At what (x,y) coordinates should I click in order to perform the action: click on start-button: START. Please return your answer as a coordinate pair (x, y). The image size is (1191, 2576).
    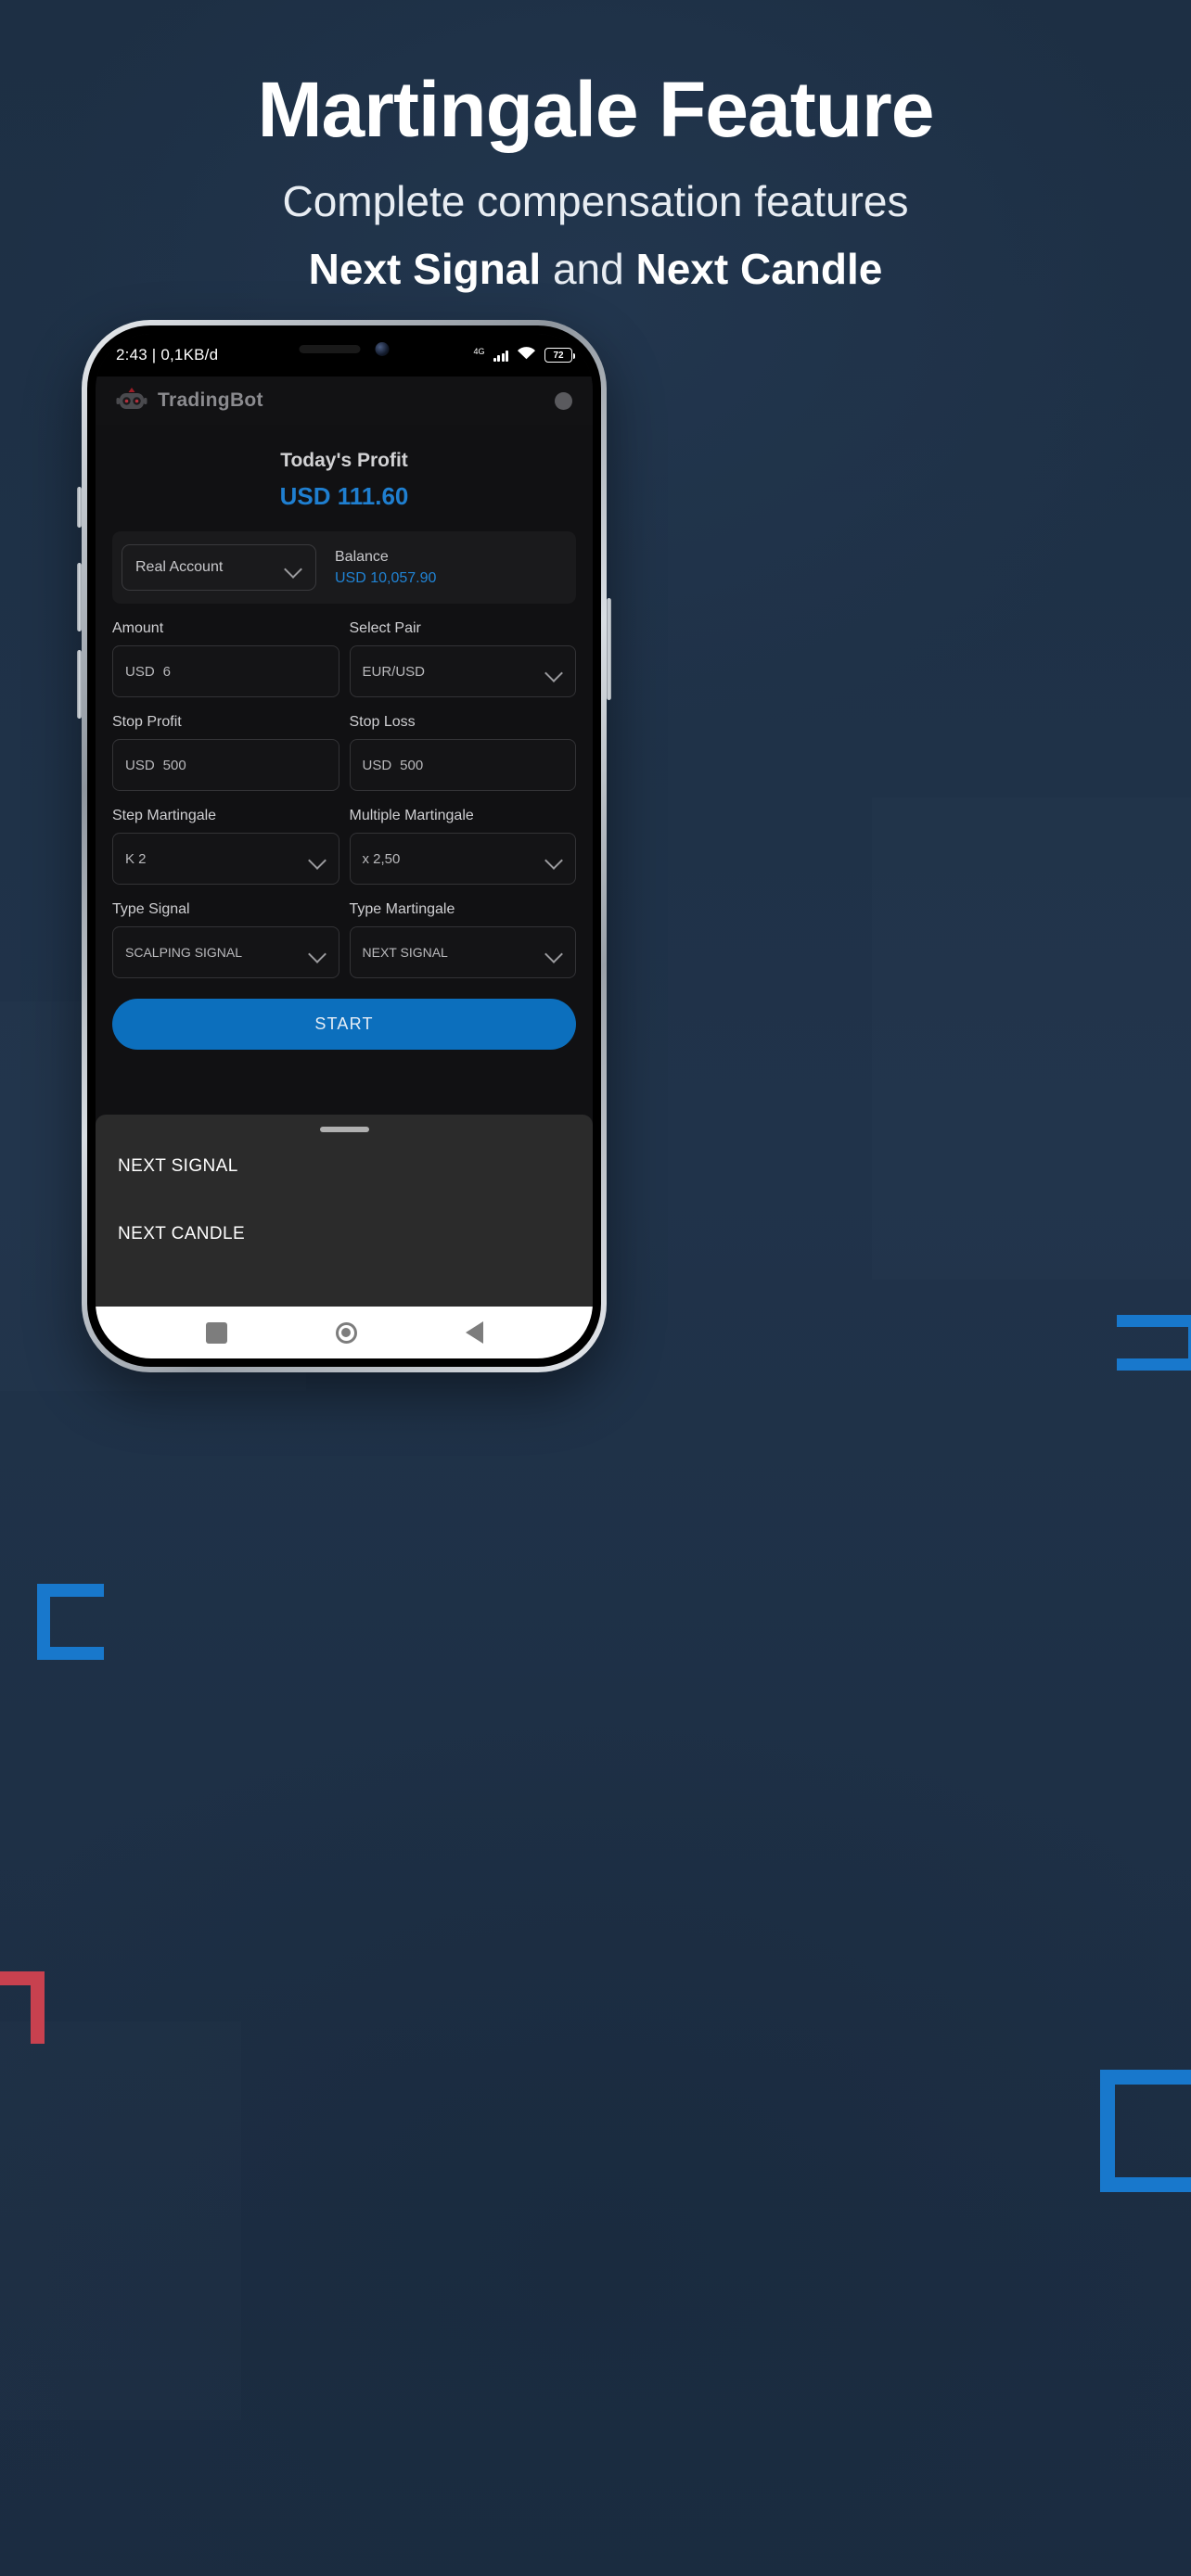
    Looking at the image, I should click on (344, 1024).